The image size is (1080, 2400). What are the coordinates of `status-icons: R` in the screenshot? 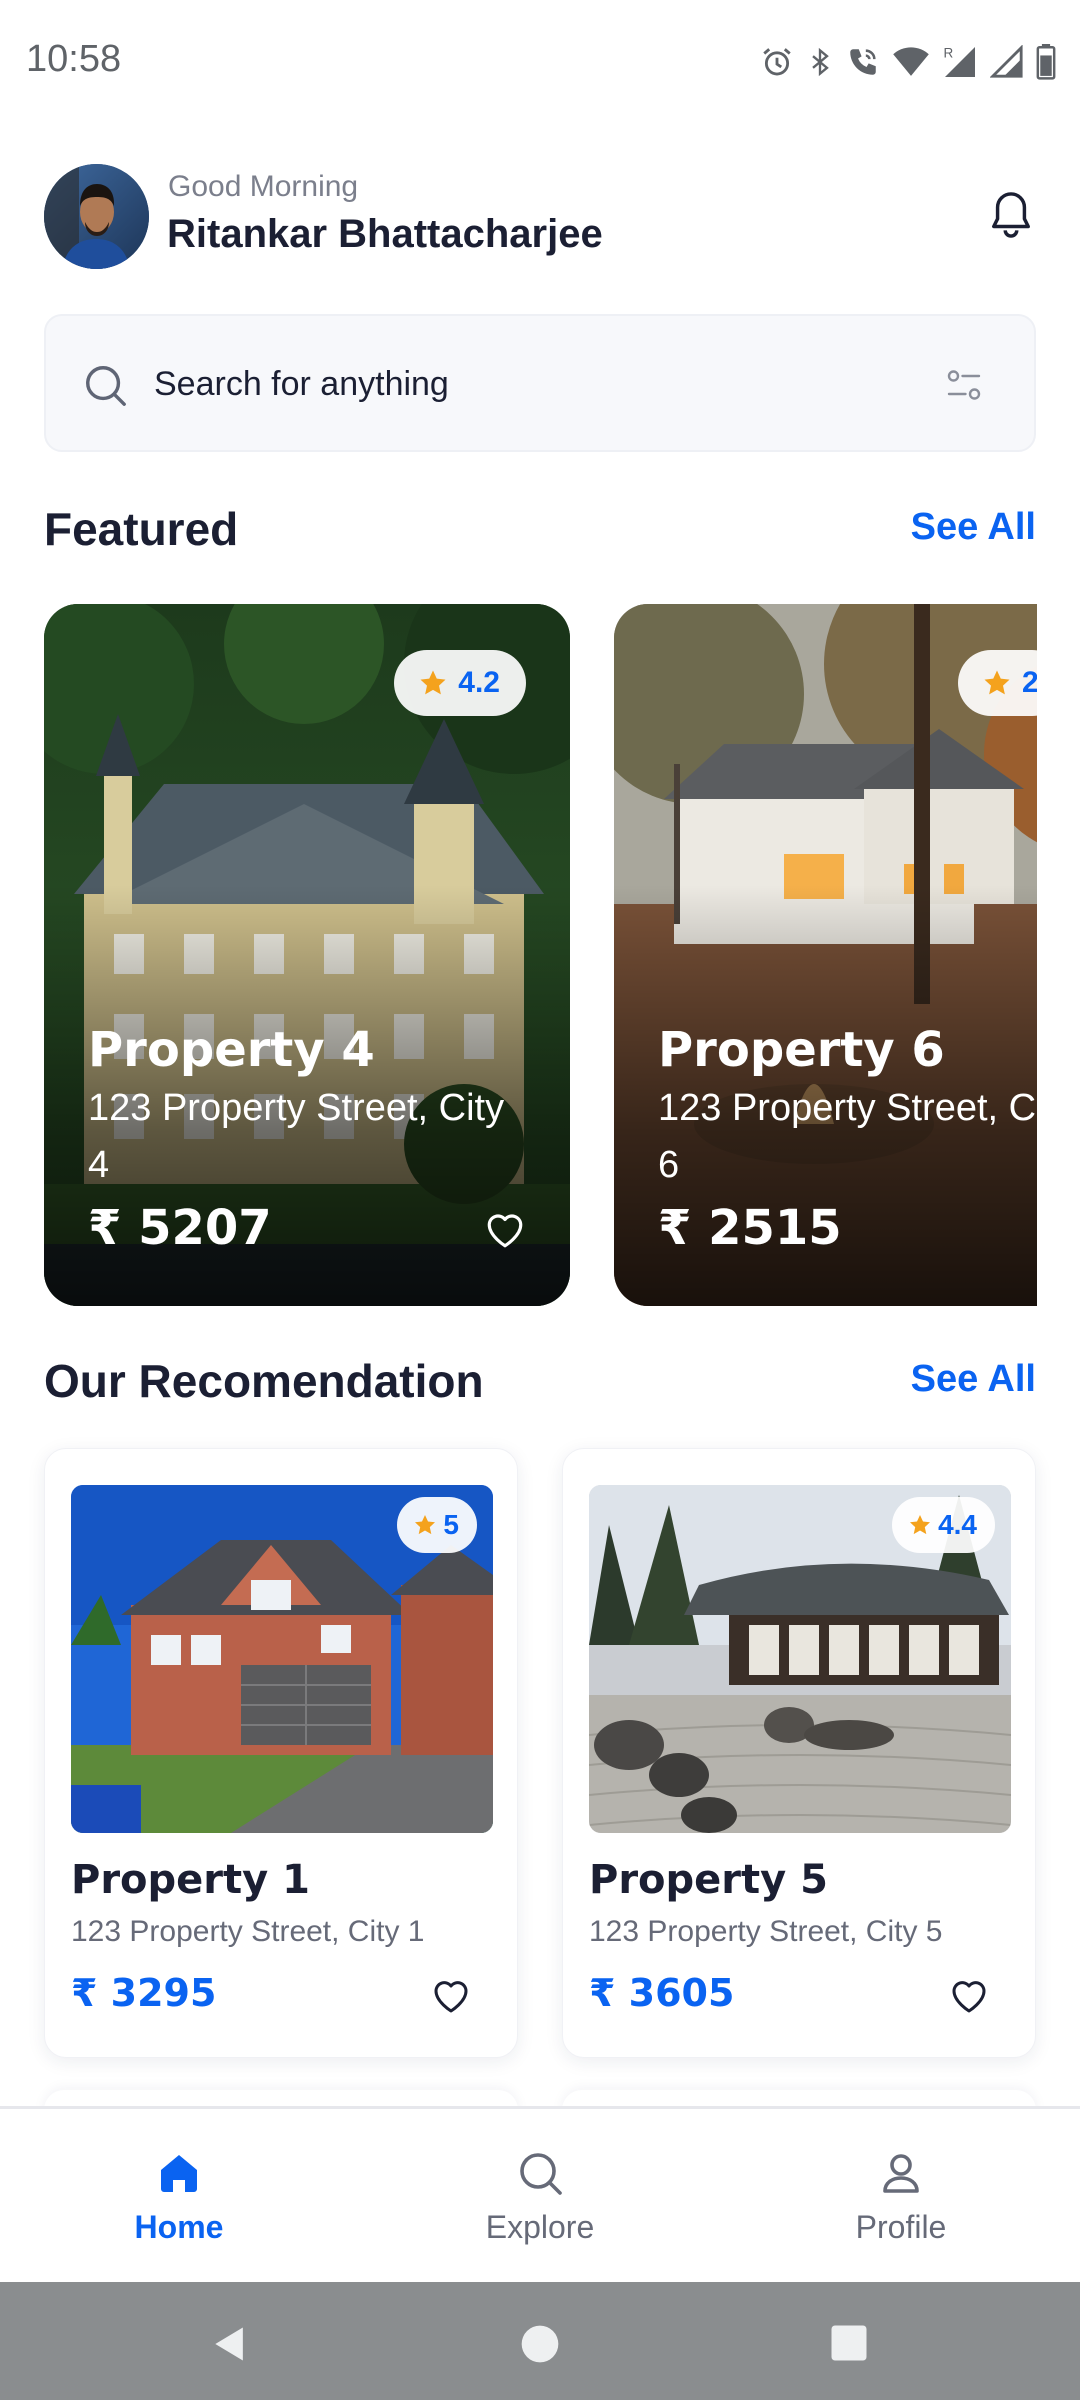 It's located at (908, 62).